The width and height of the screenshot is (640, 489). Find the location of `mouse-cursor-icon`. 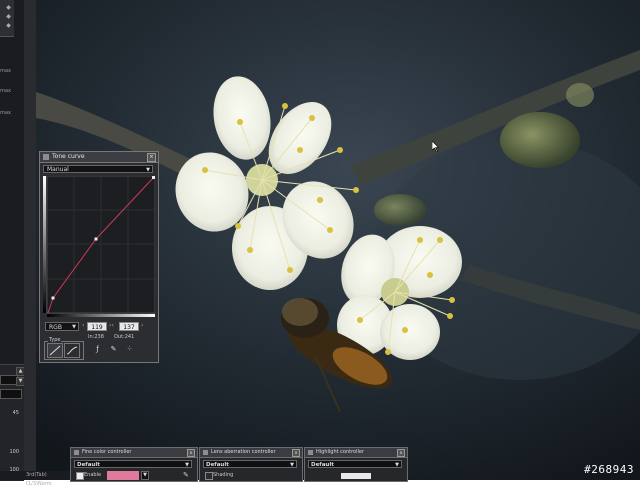

mouse-cursor-icon is located at coordinates (436, 147).